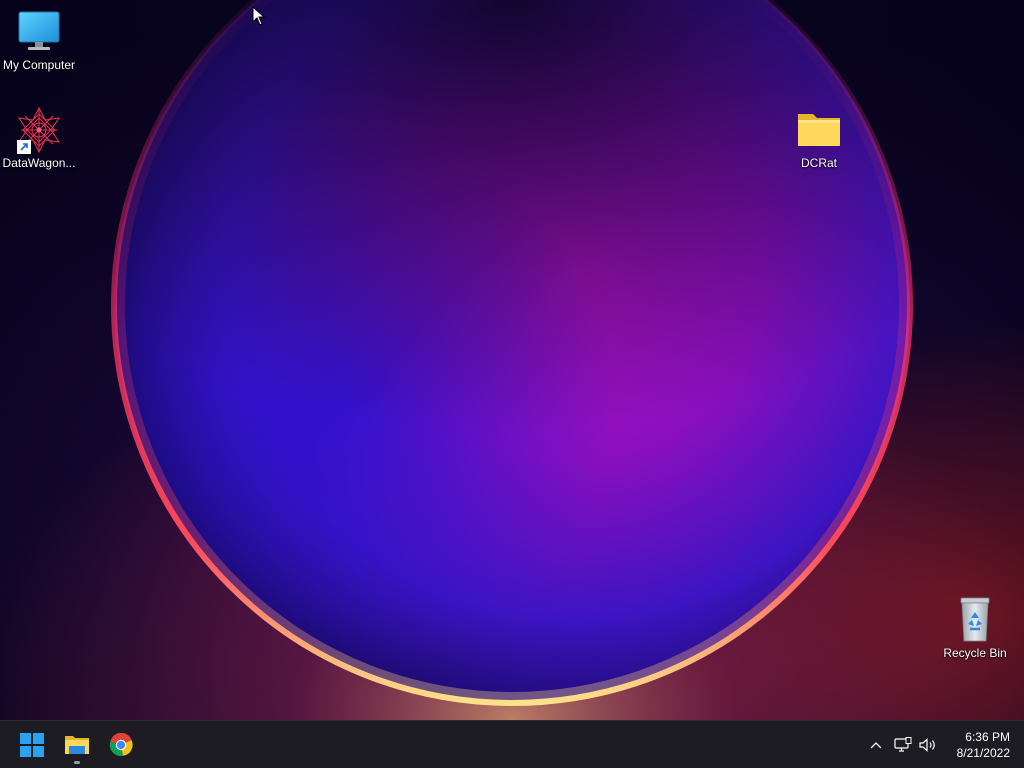 Image resolution: width=1024 pixels, height=768 pixels. I want to click on file-explorer-icon, so click(77, 745).